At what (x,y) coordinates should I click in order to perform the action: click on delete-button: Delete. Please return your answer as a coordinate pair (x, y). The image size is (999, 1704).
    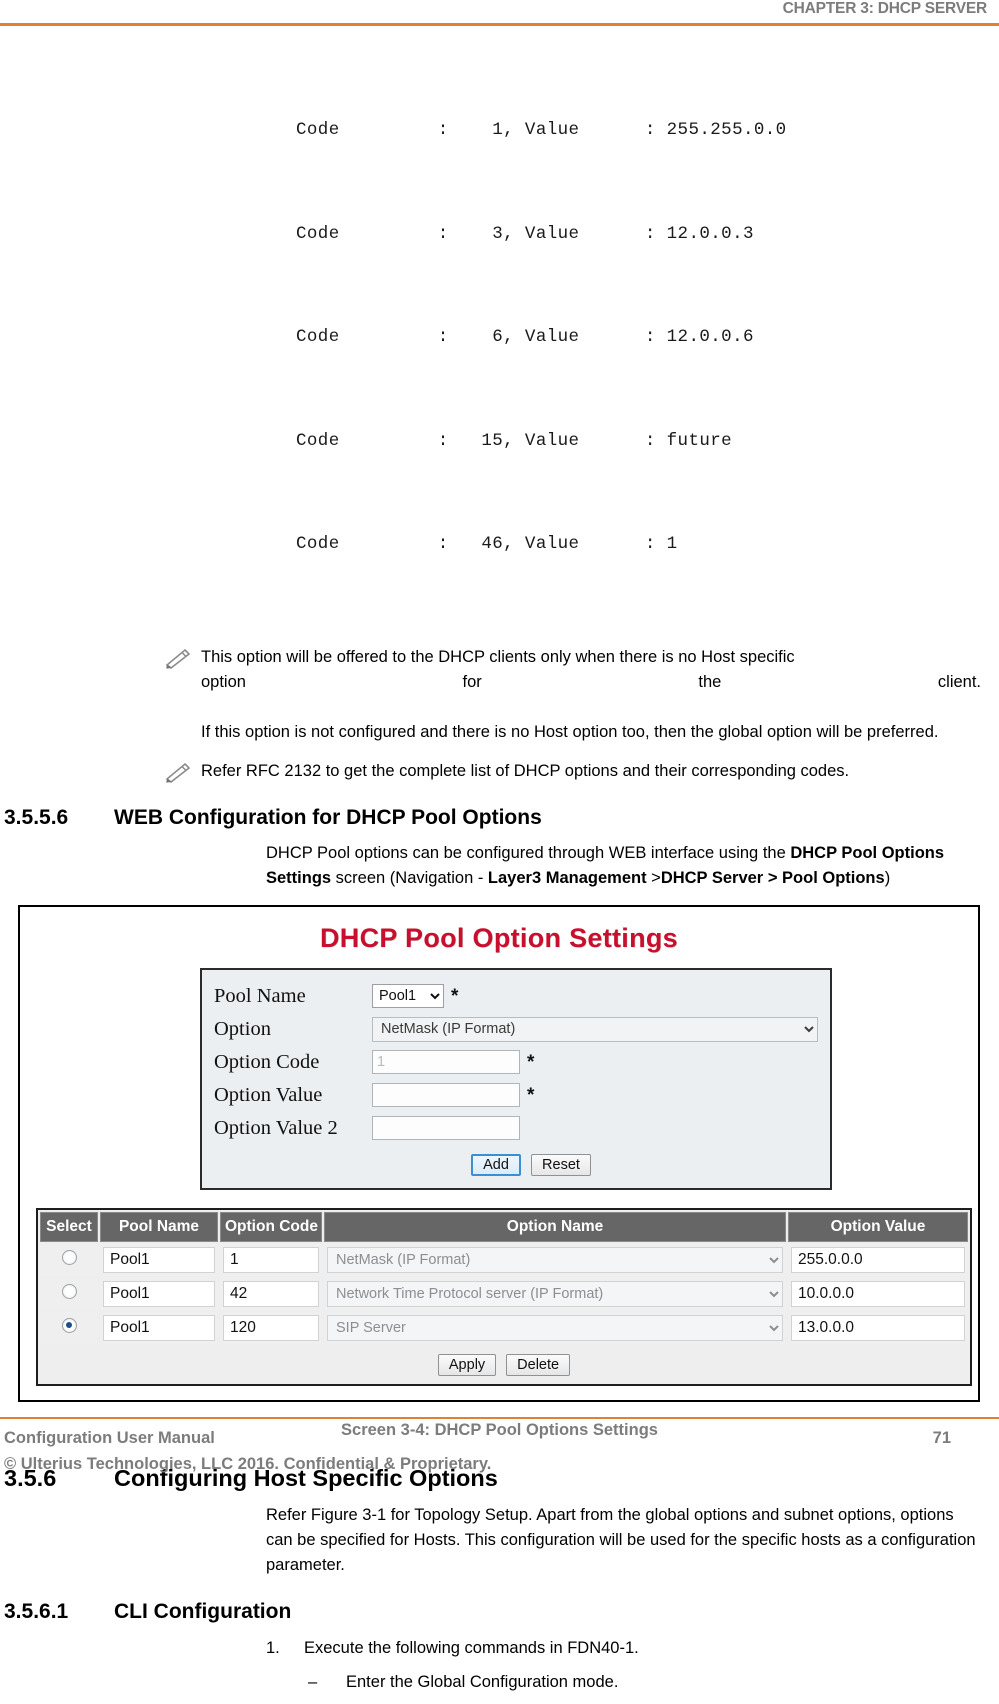
    Looking at the image, I should click on (538, 1364).